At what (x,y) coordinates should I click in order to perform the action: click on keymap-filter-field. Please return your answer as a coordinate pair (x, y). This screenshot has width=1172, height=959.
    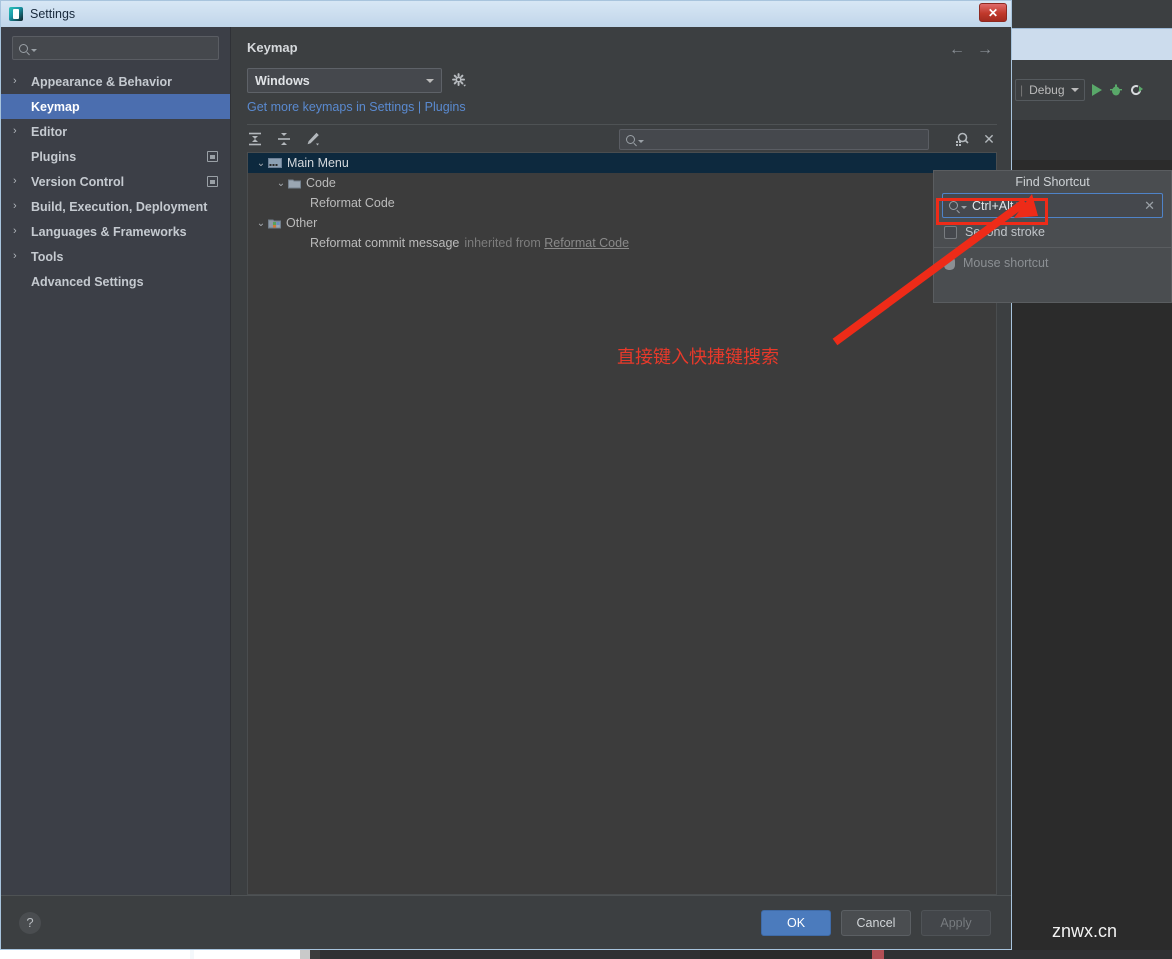
    Looking at the image, I should click on (774, 139).